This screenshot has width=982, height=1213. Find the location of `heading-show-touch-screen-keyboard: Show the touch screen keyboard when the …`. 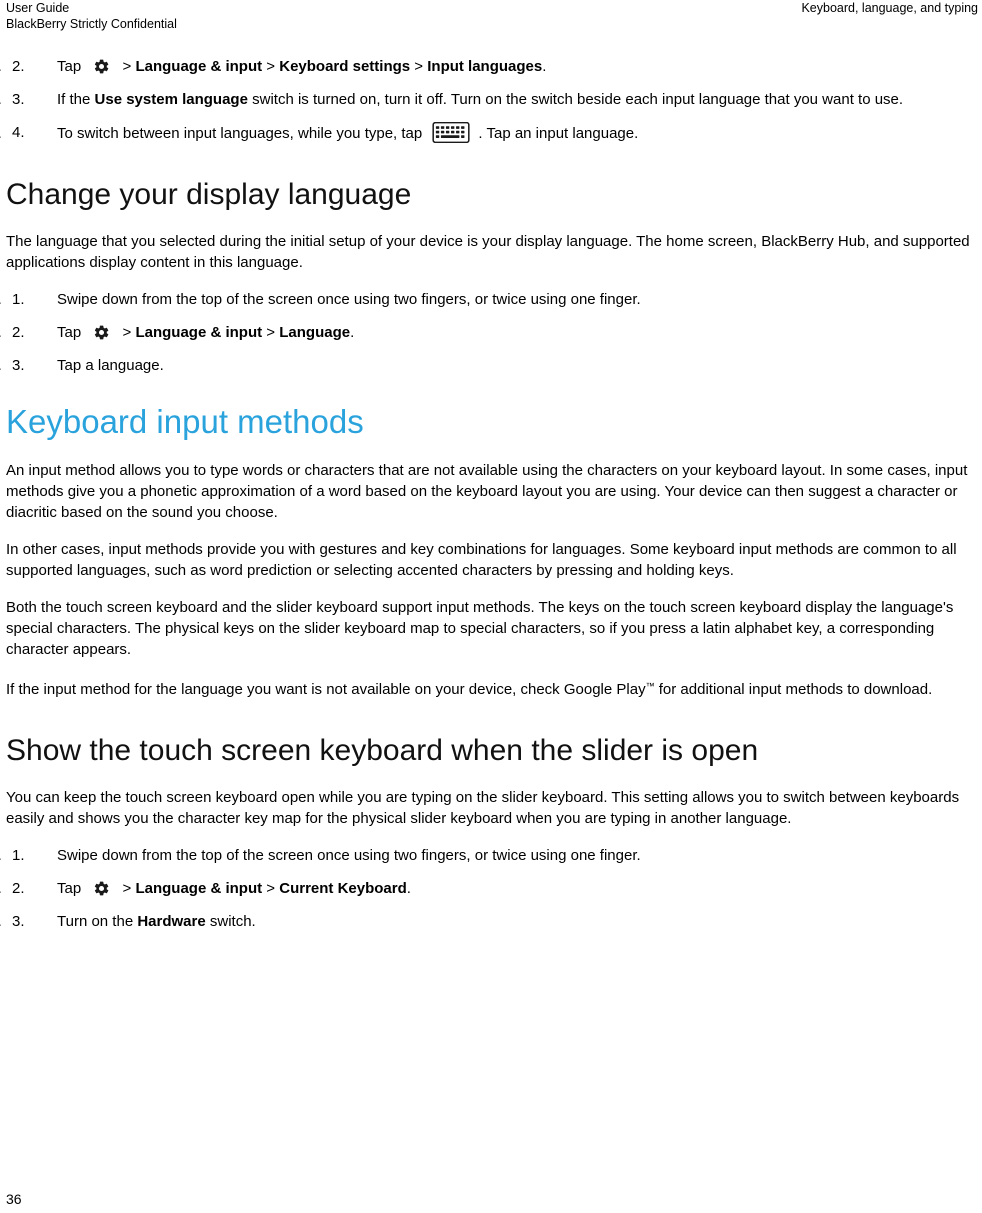

heading-show-touch-screen-keyboard: Show the touch screen keyboard when the … is located at coordinates (382, 750).